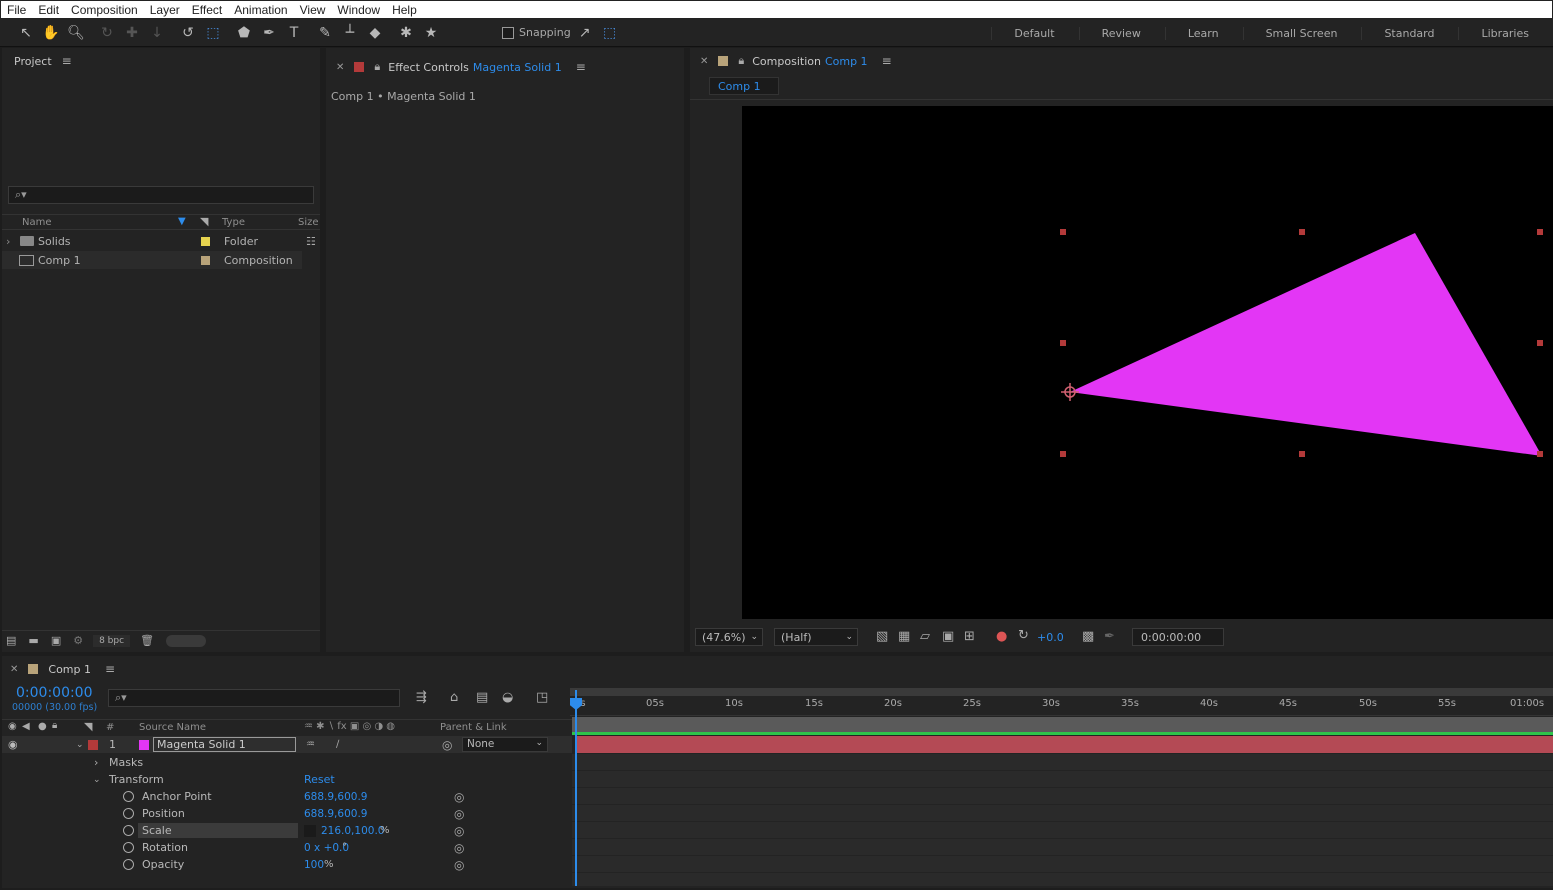 The width and height of the screenshot is (1553, 890). I want to click on type-tool-icon: T, so click(294, 33).